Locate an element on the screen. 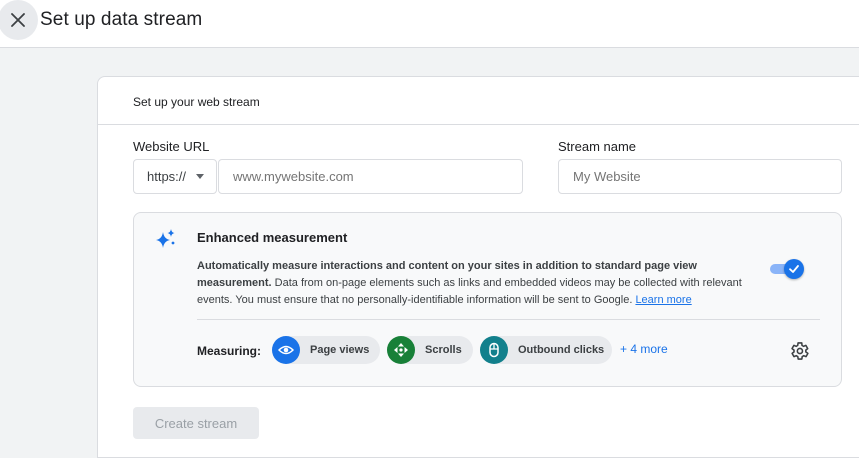  website-url-label: Website URL is located at coordinates (171, 146).